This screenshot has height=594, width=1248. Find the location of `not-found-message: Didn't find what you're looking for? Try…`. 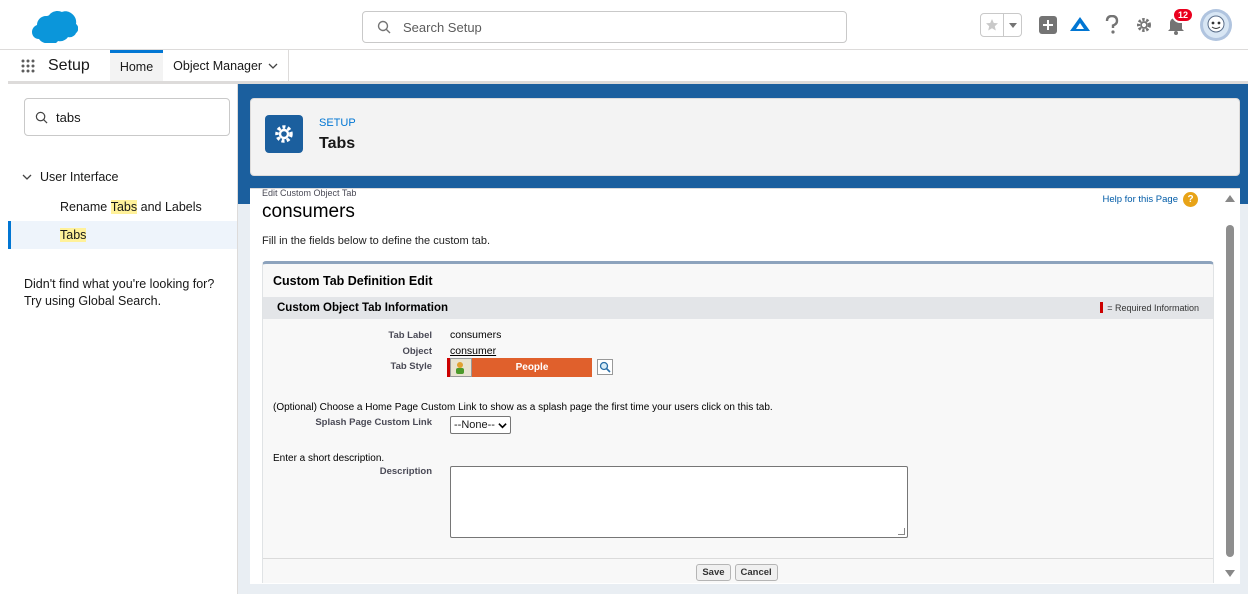

not-found-message: Didn't find what you're looking for? Try… is located at coordinates (129, 293).